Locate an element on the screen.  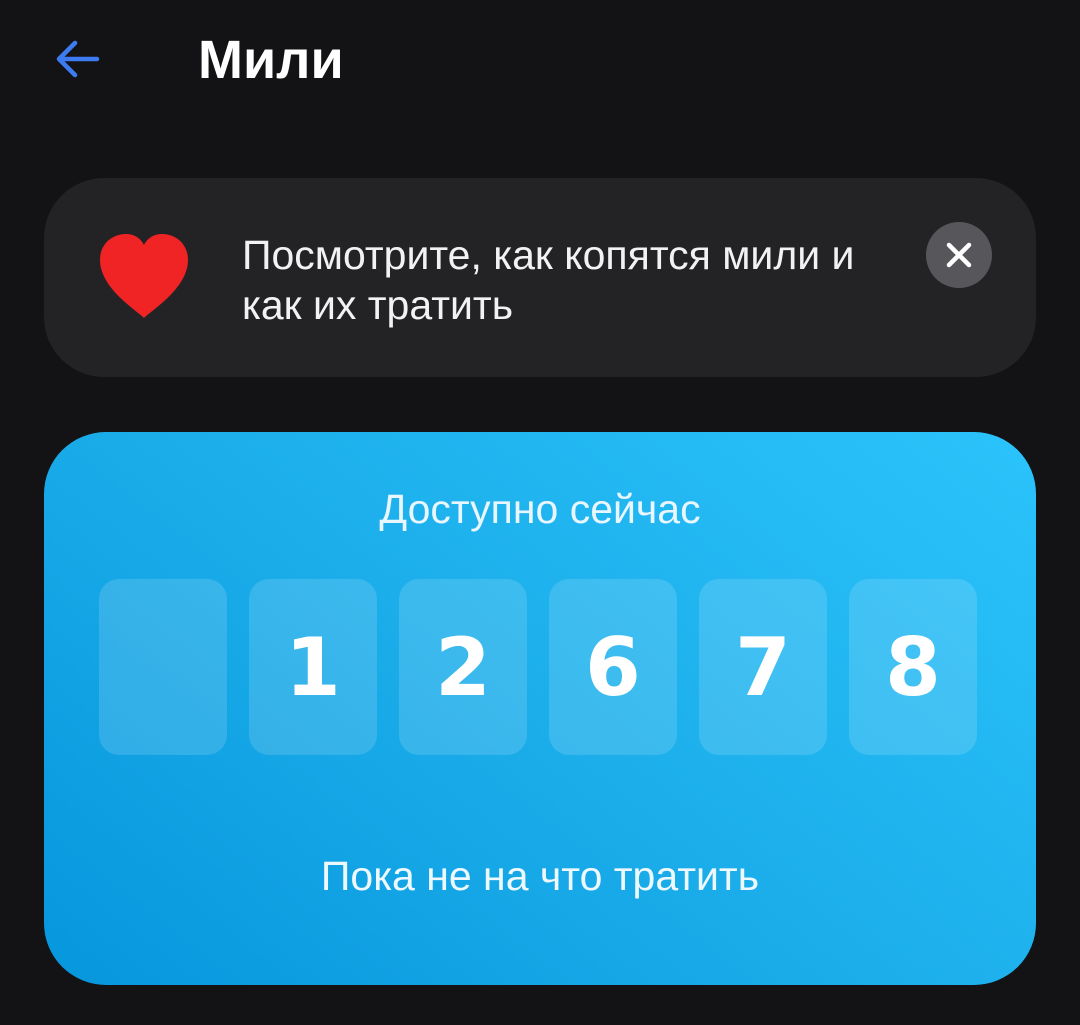
close-icon is located at coordinates (959, 255).